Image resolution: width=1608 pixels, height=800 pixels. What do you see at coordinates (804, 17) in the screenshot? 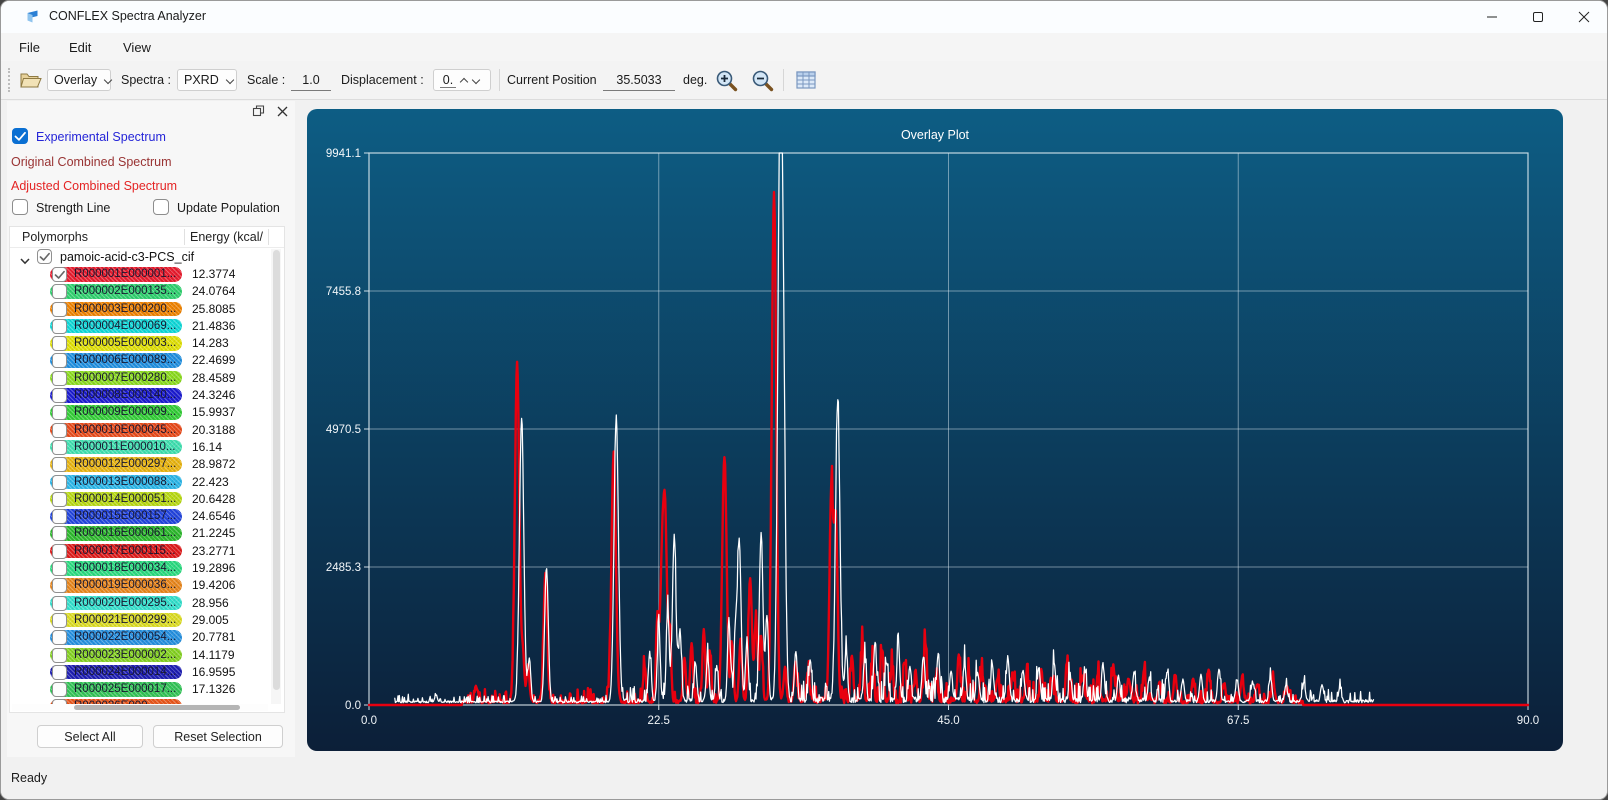
I see `title-bar: CONFLEX Spectra Analyzer` at bounding box center [804, 17].